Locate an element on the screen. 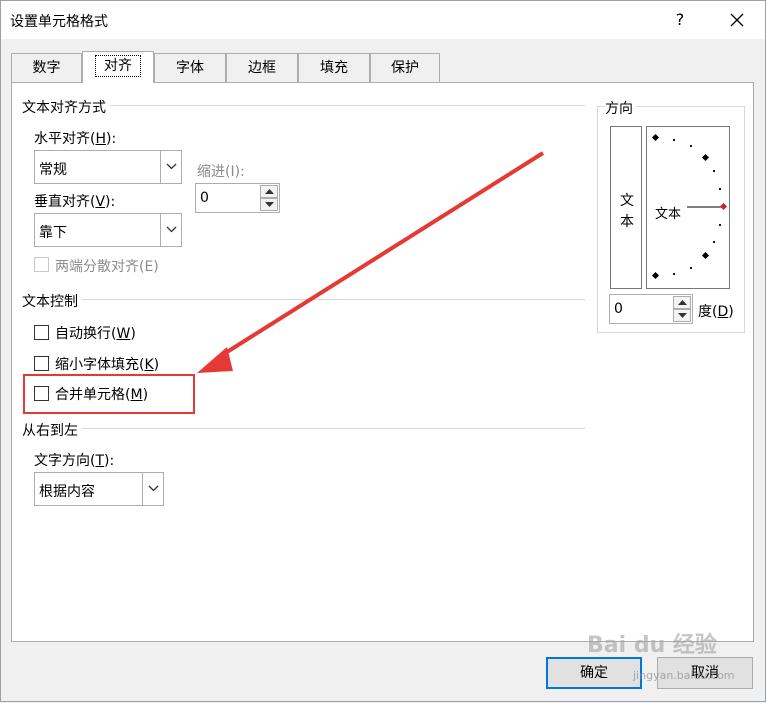  tab-protection: 保护 is located at coordinates (405, 67).